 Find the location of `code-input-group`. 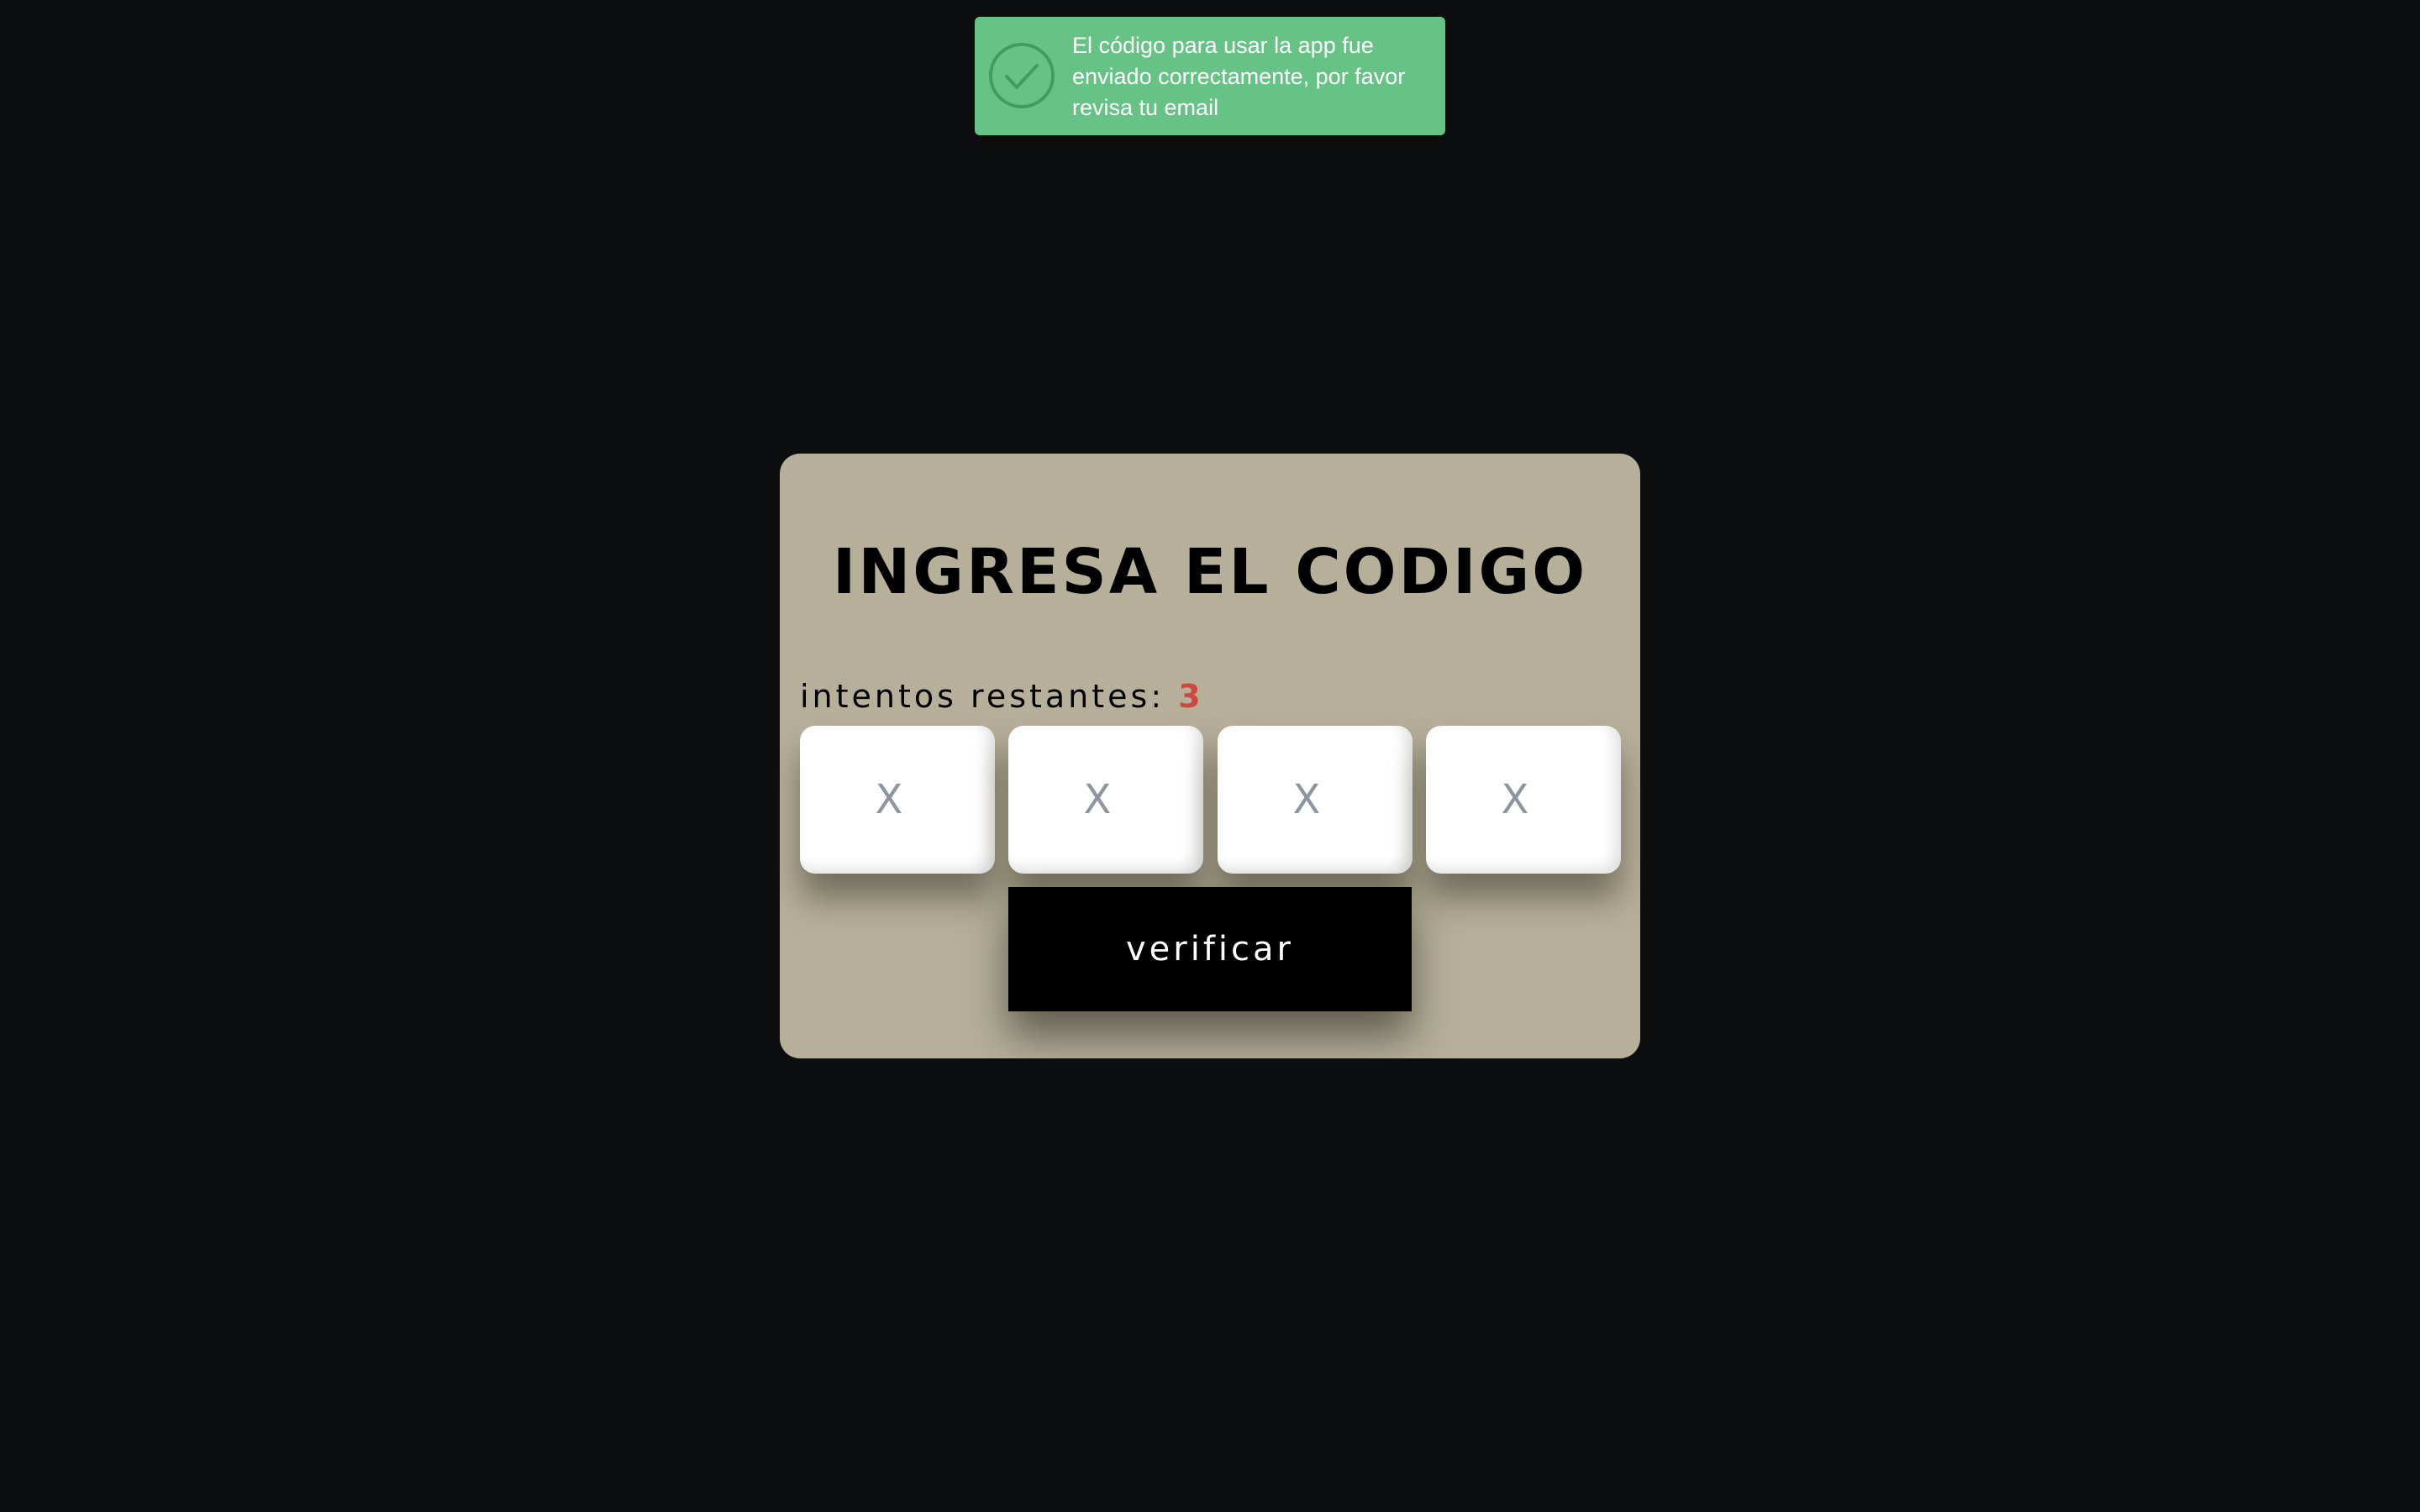

code-input-group is located at coordinates (1210, 800).